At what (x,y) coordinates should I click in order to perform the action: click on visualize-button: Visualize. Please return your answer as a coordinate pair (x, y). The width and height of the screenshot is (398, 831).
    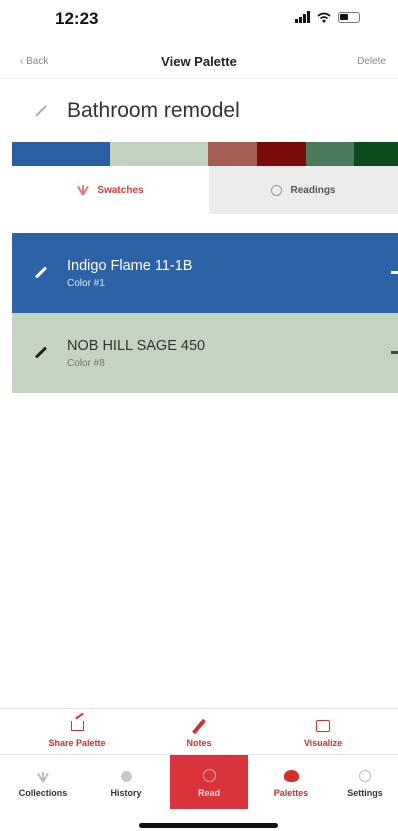
    Looking at the image, I should click on (323, 732).